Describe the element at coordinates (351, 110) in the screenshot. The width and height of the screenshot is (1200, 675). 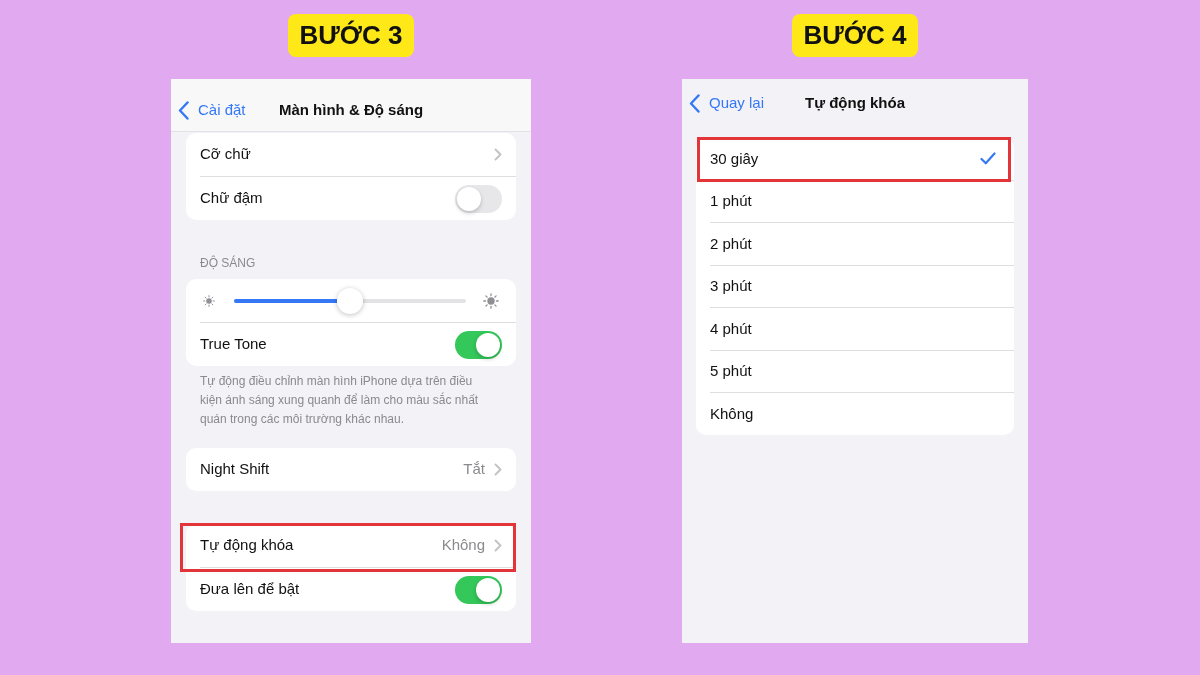
I see `nav-title: Màn hình & Độ sáng` at that location.